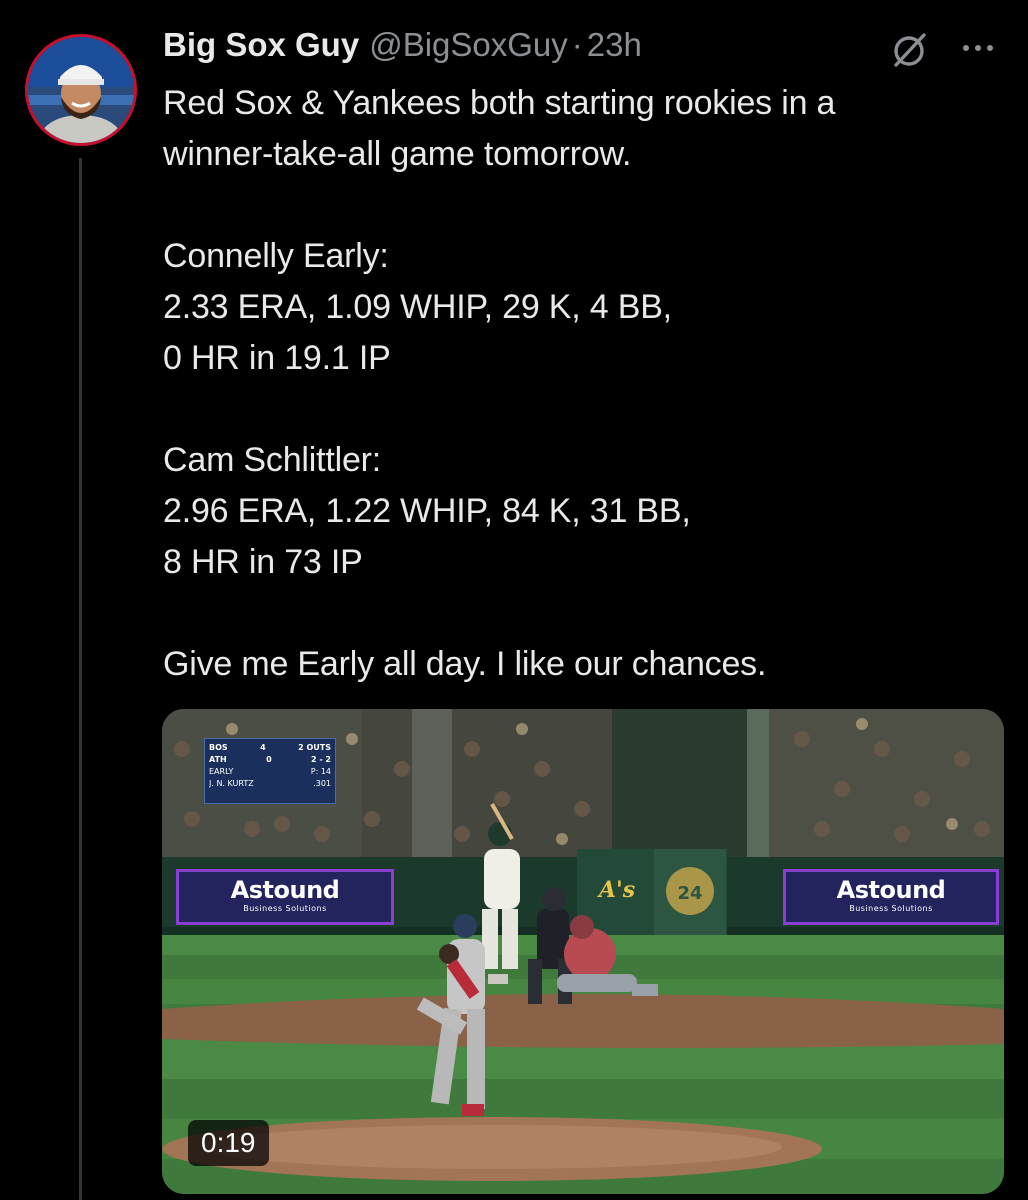 This screenshot has width=1028, height=1200. I want to click on scorebug-team2: ATH, so click(218, 759).